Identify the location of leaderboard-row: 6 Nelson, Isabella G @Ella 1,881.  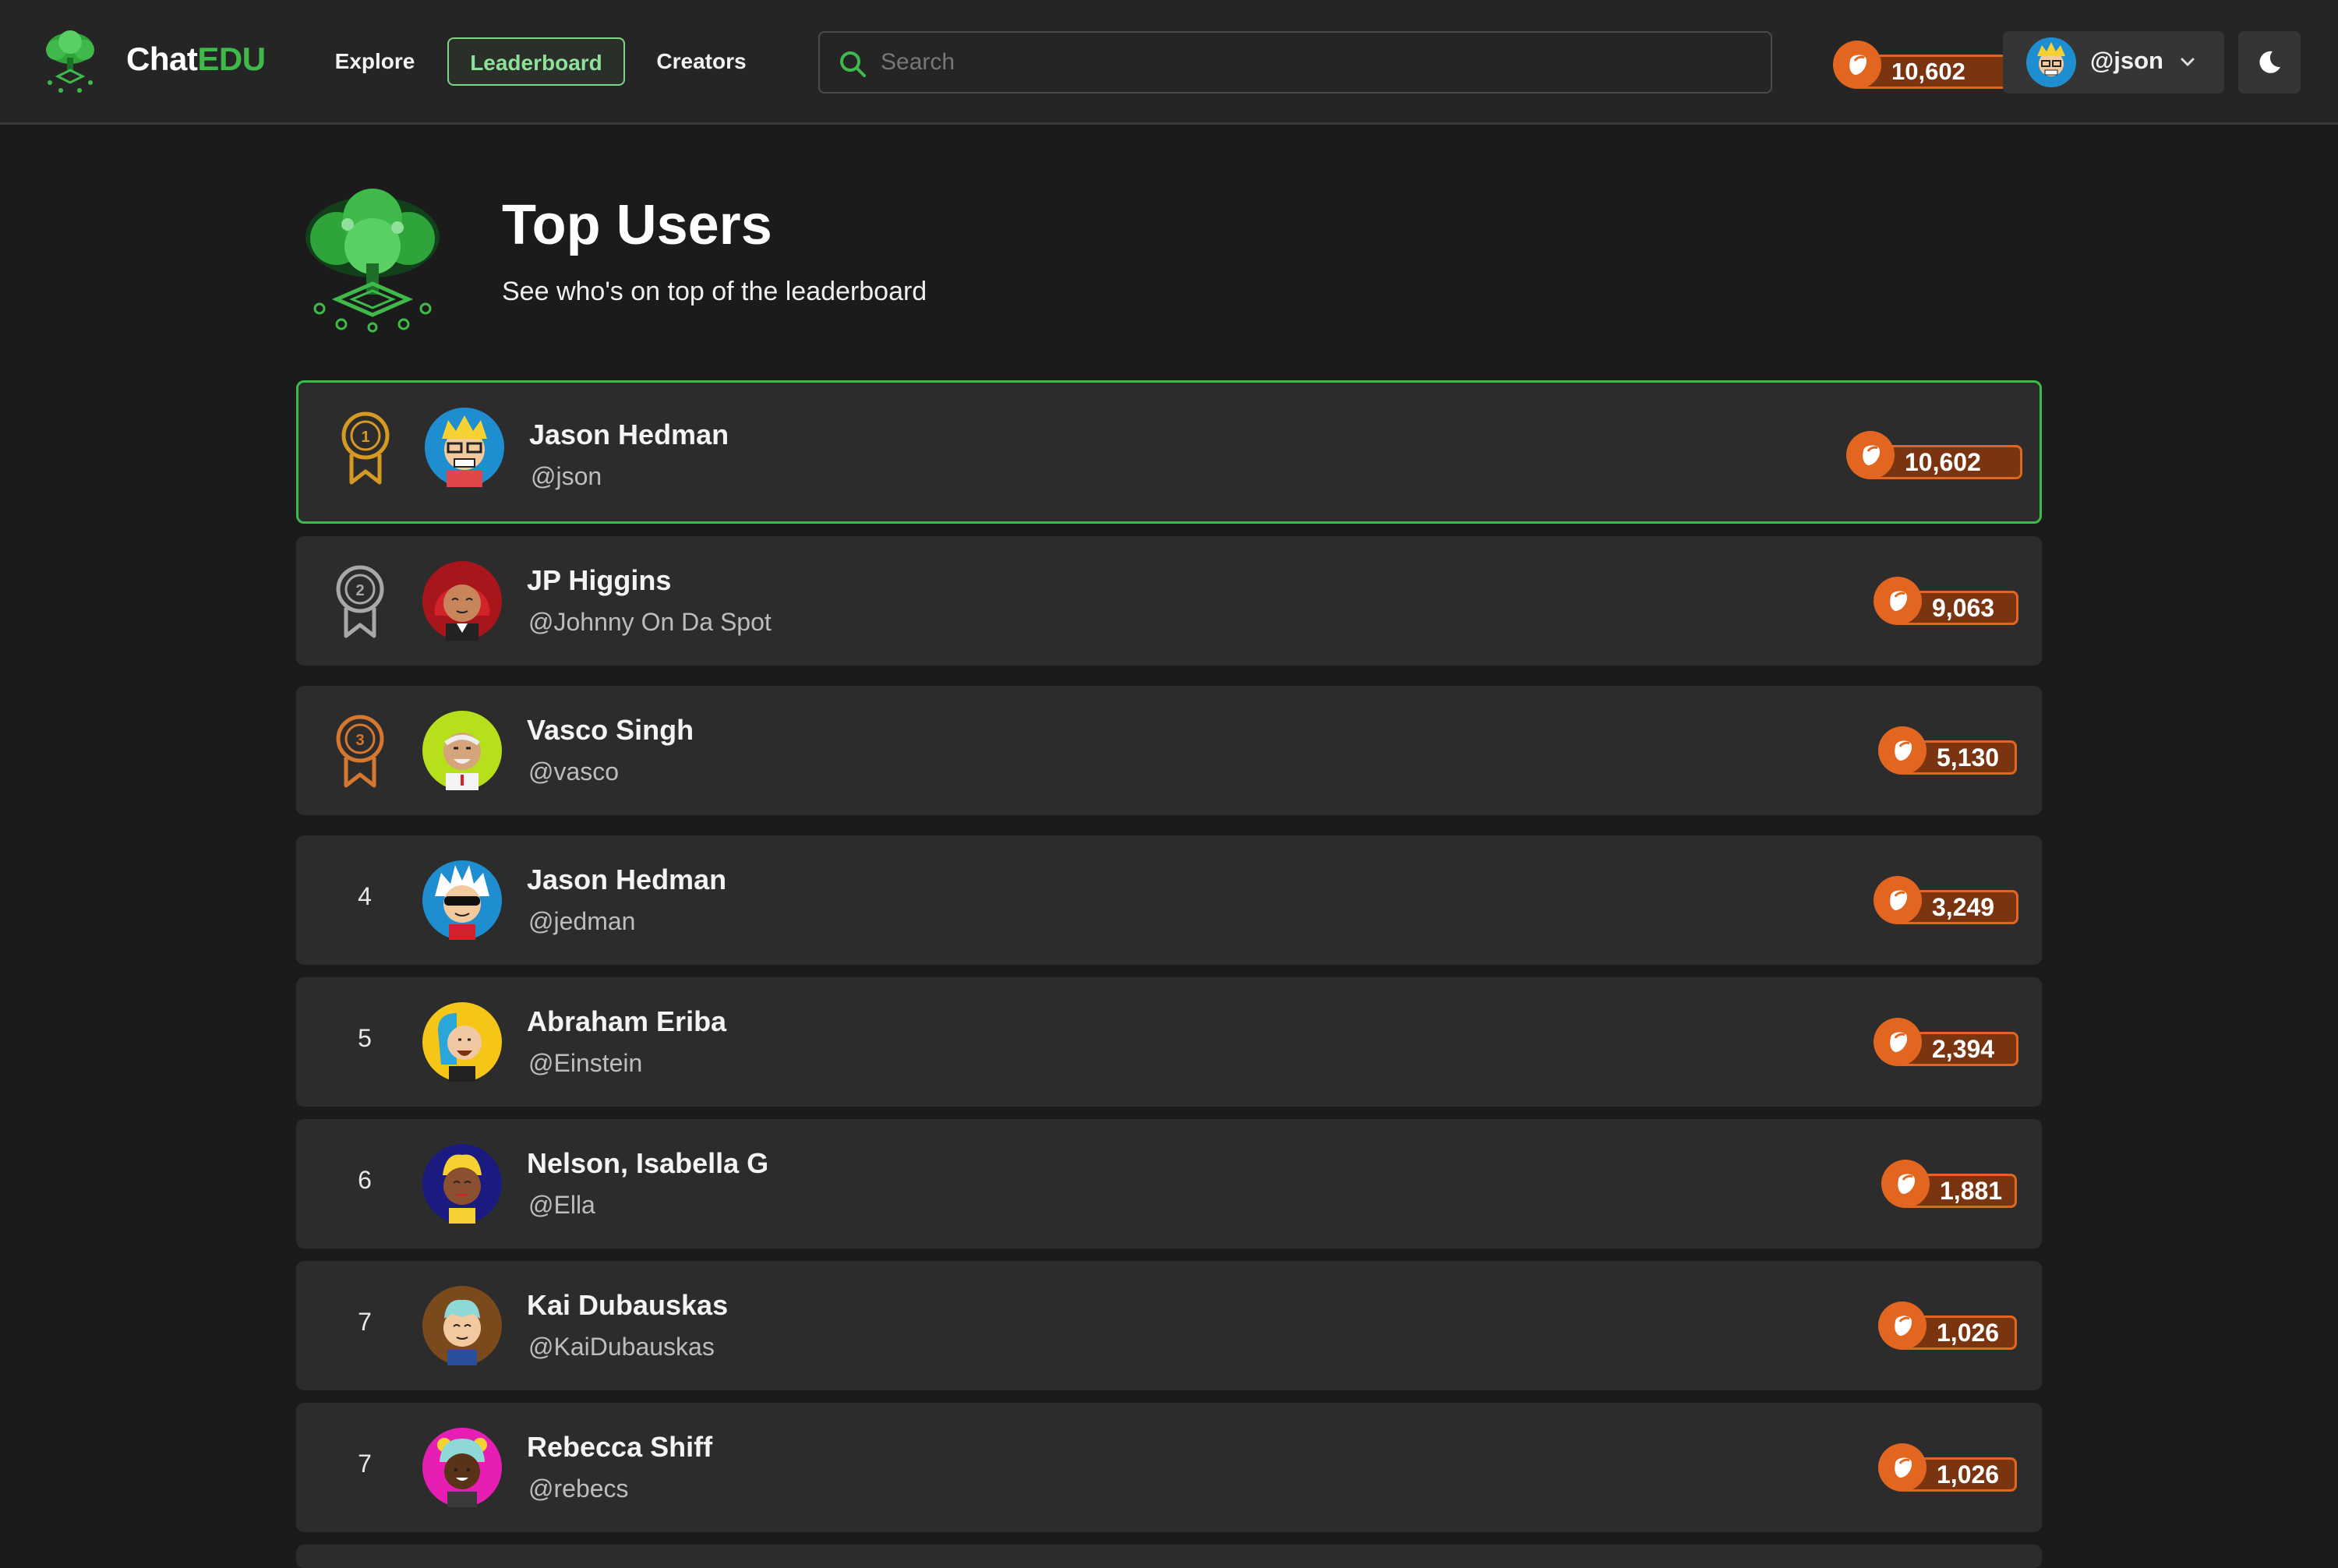
(1169, 1183).